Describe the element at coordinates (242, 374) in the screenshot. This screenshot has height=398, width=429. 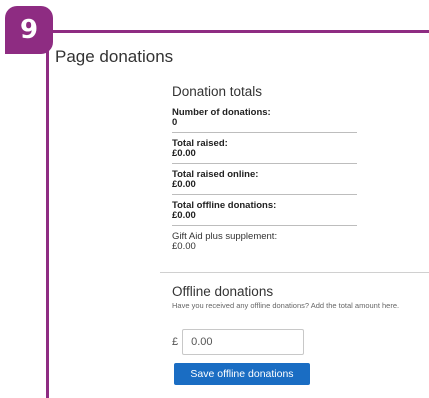
I see `save-offline-donations-button: Save offline donations` at that location.